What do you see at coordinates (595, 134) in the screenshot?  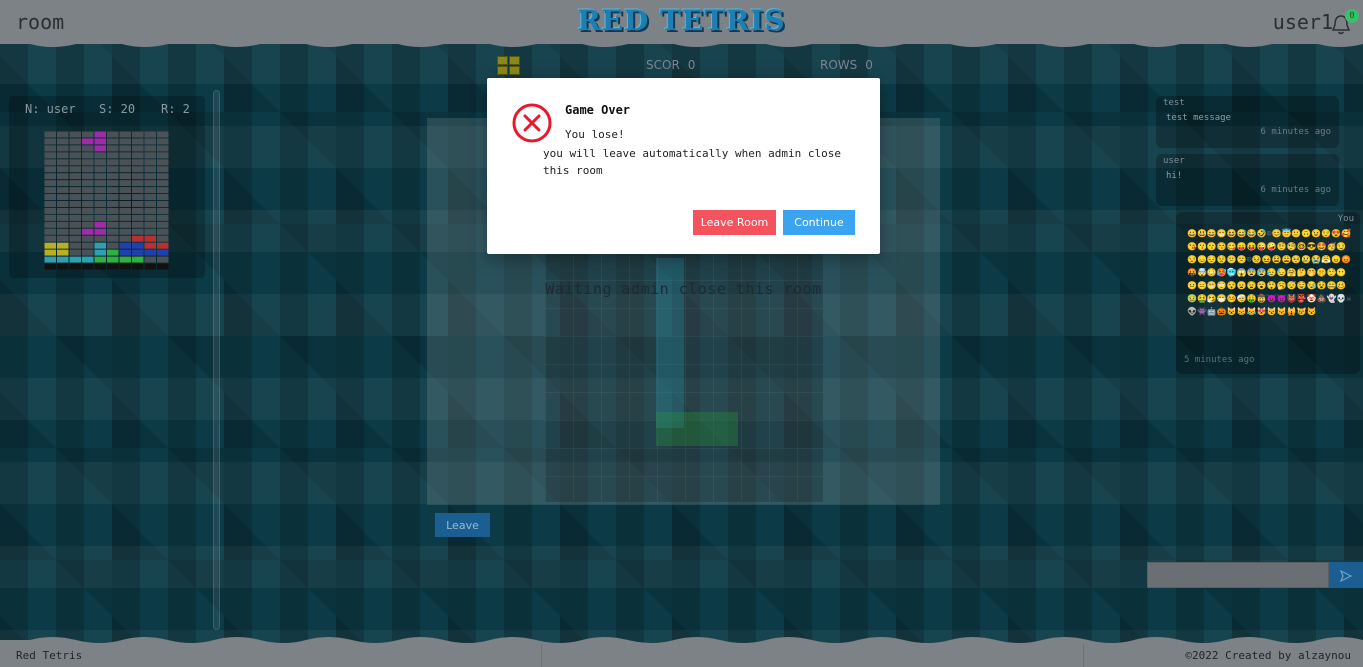 I see `dialog-message: You lose!` at bounding box center [595, 134].